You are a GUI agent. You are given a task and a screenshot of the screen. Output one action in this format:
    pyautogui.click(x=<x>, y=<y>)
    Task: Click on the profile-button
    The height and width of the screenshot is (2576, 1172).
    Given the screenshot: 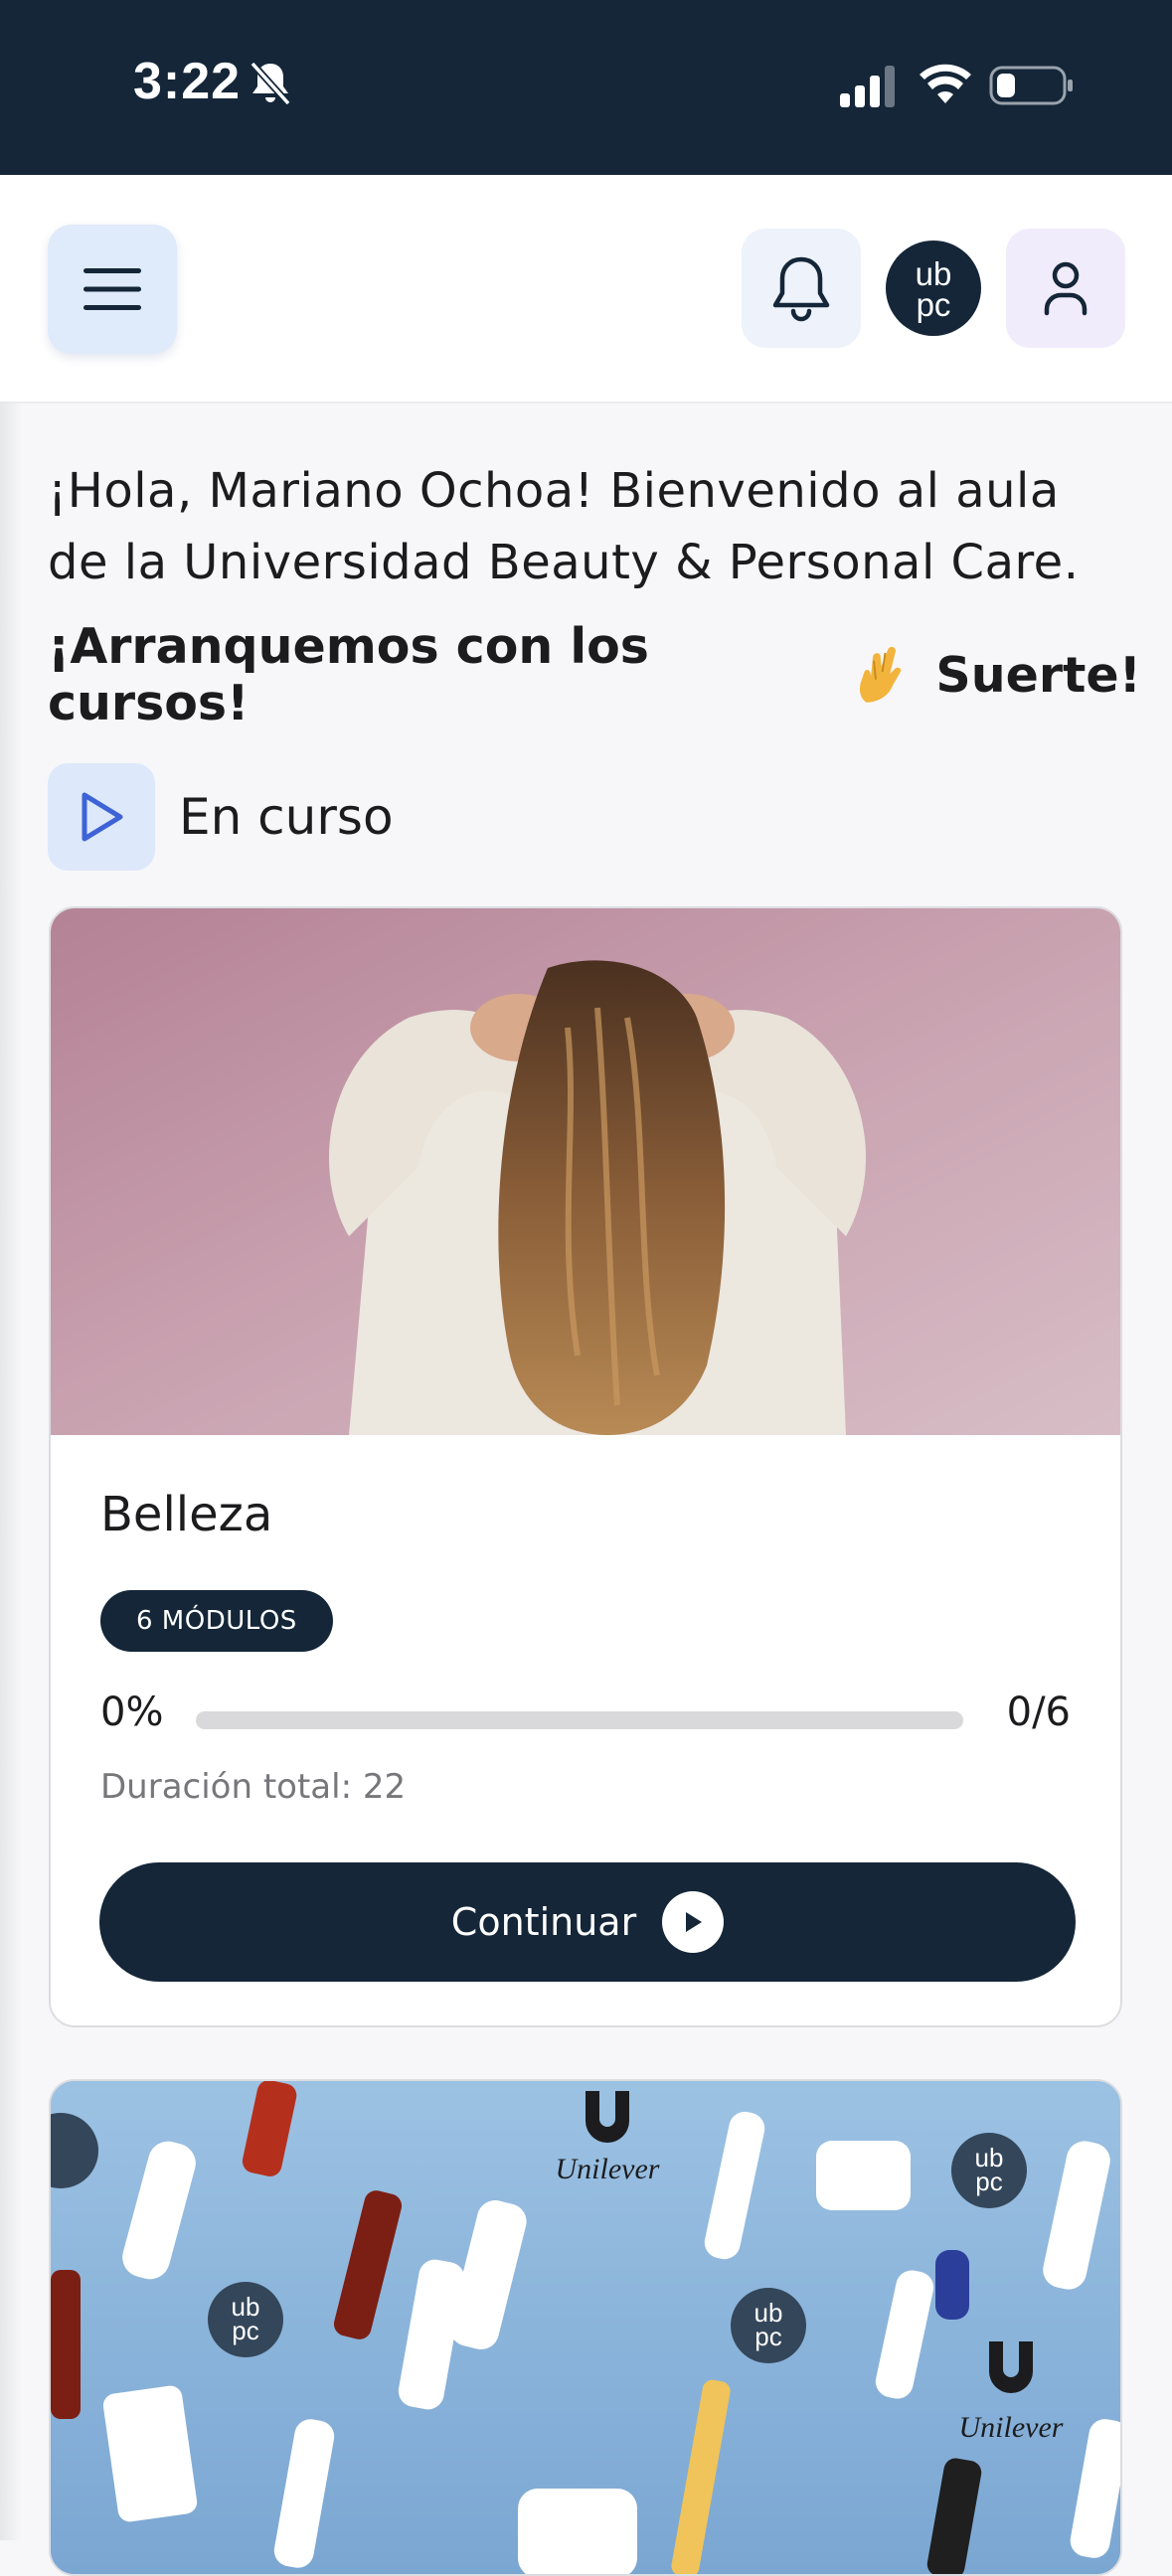 What is the action you would take?
    pyautogui.click(x=1065, y=288)
    